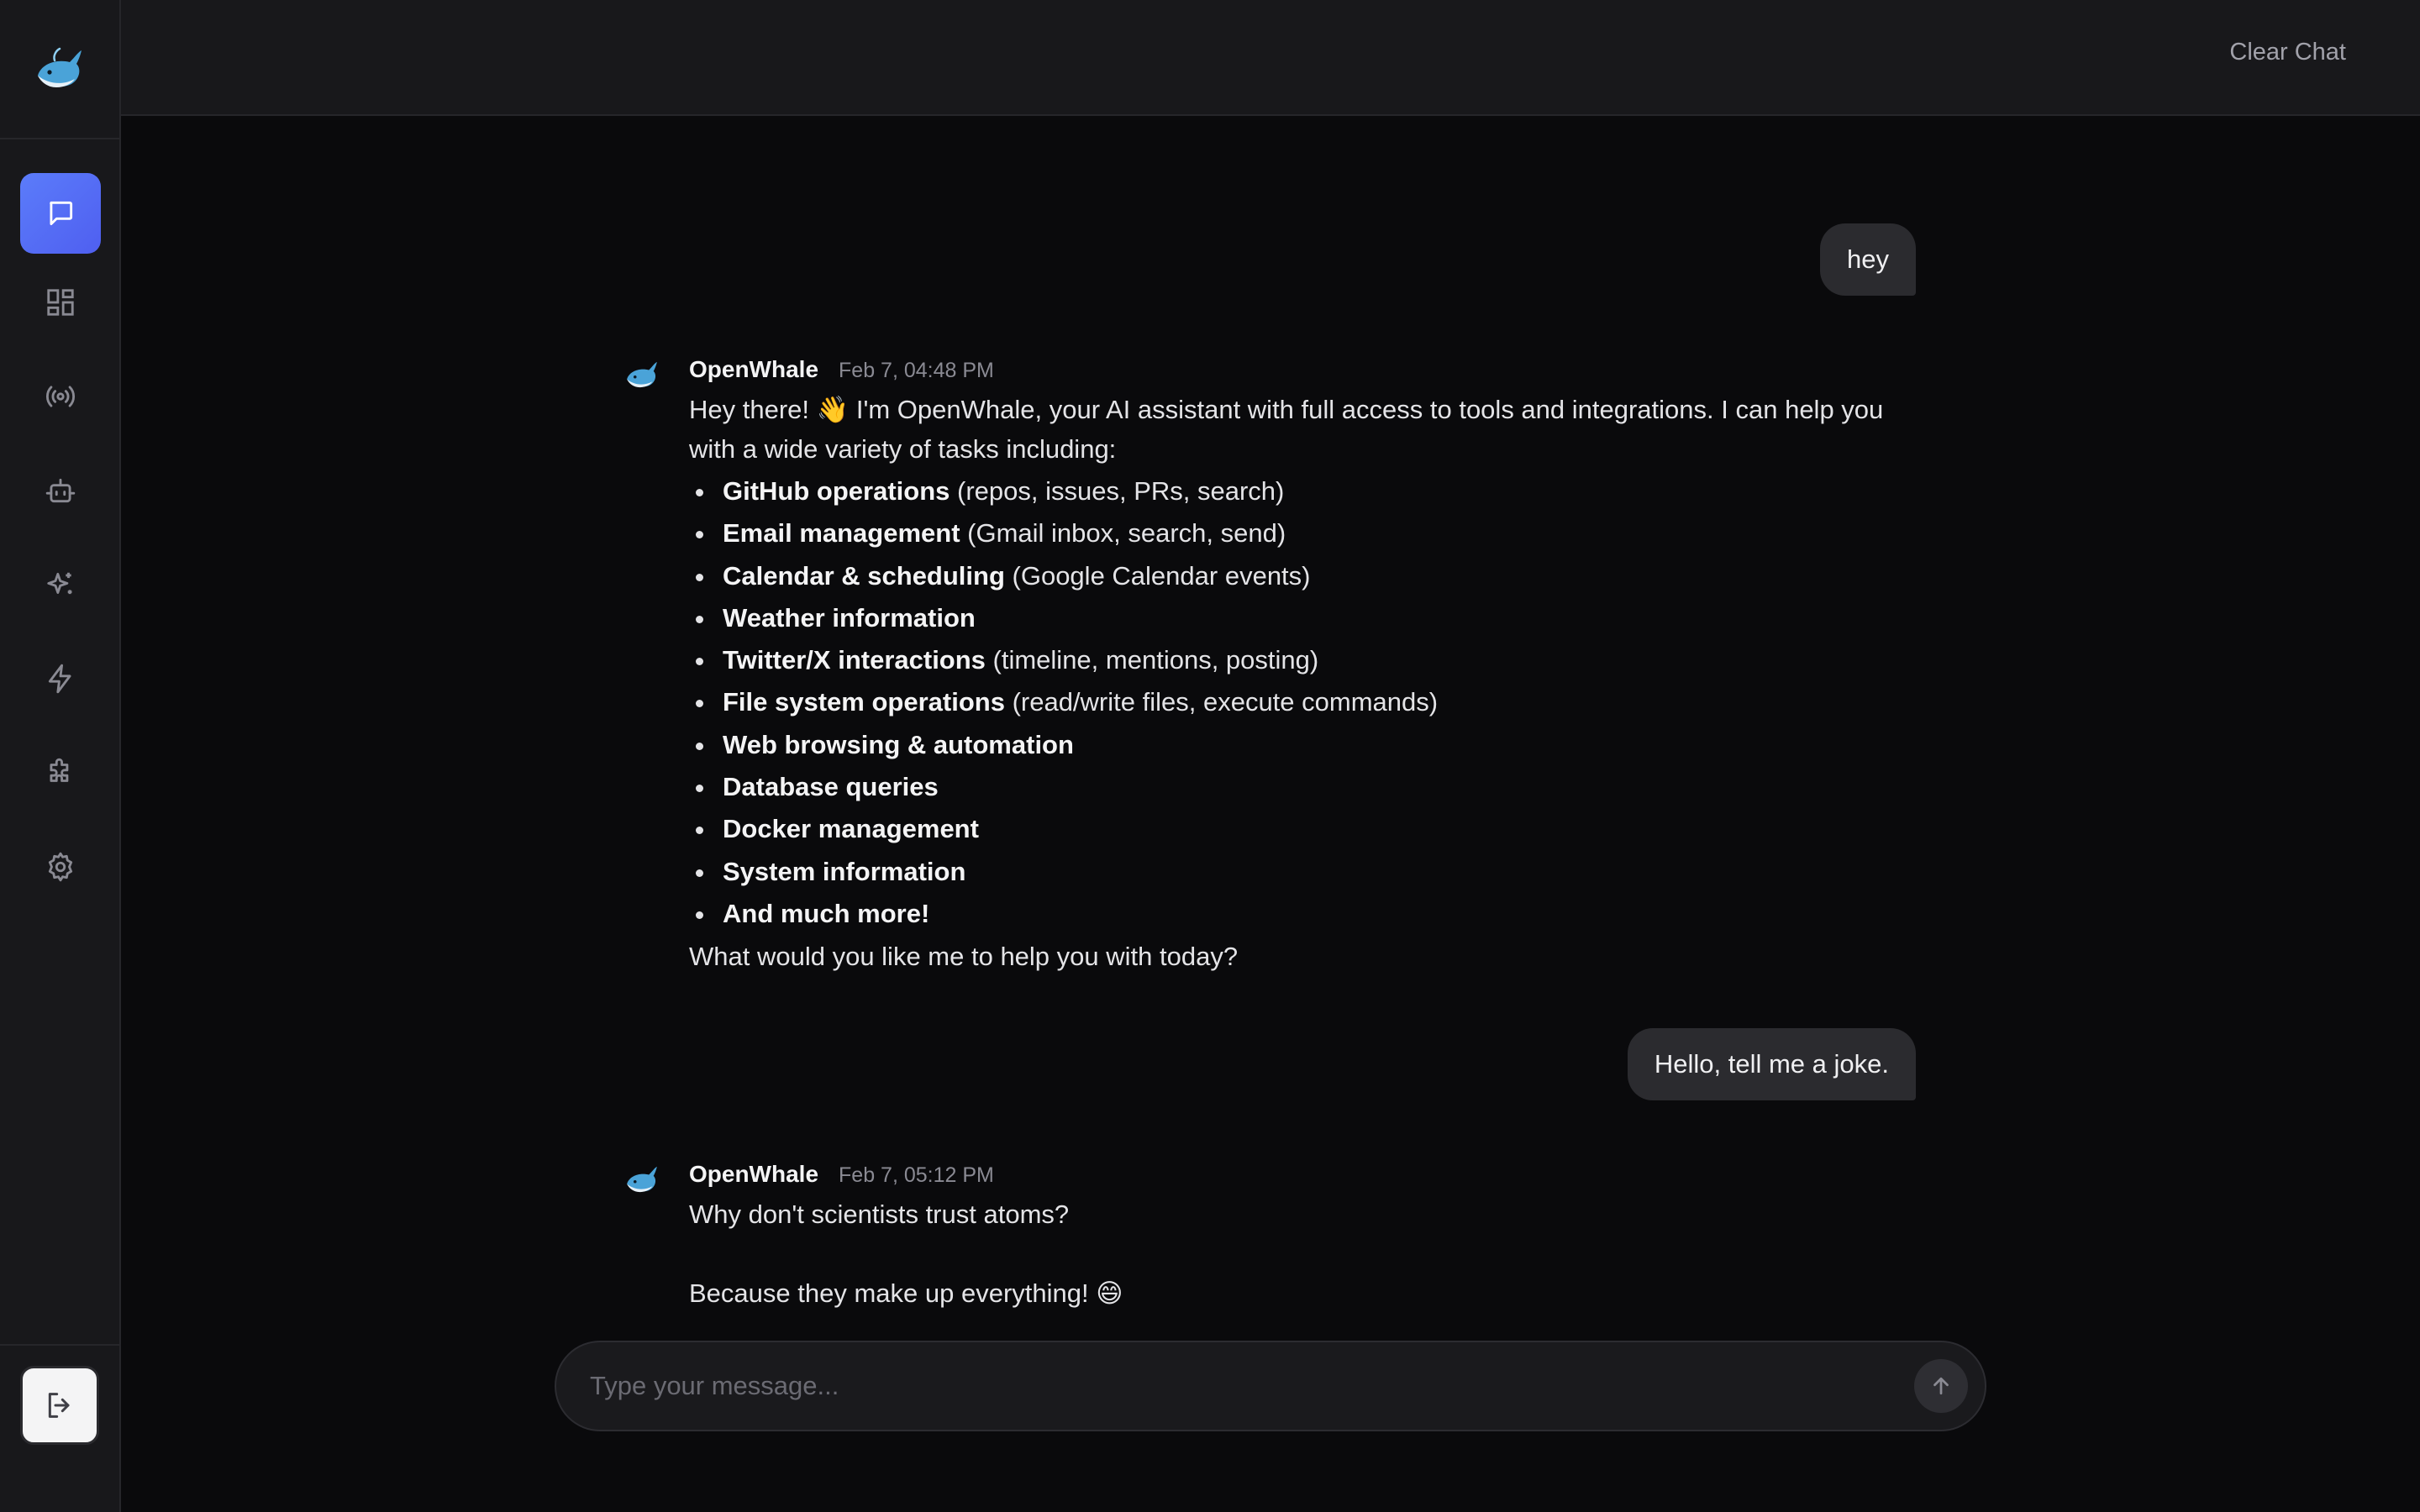 The image size is (2420, 1512). I want to click on message-composer, so click(1270, 1386).